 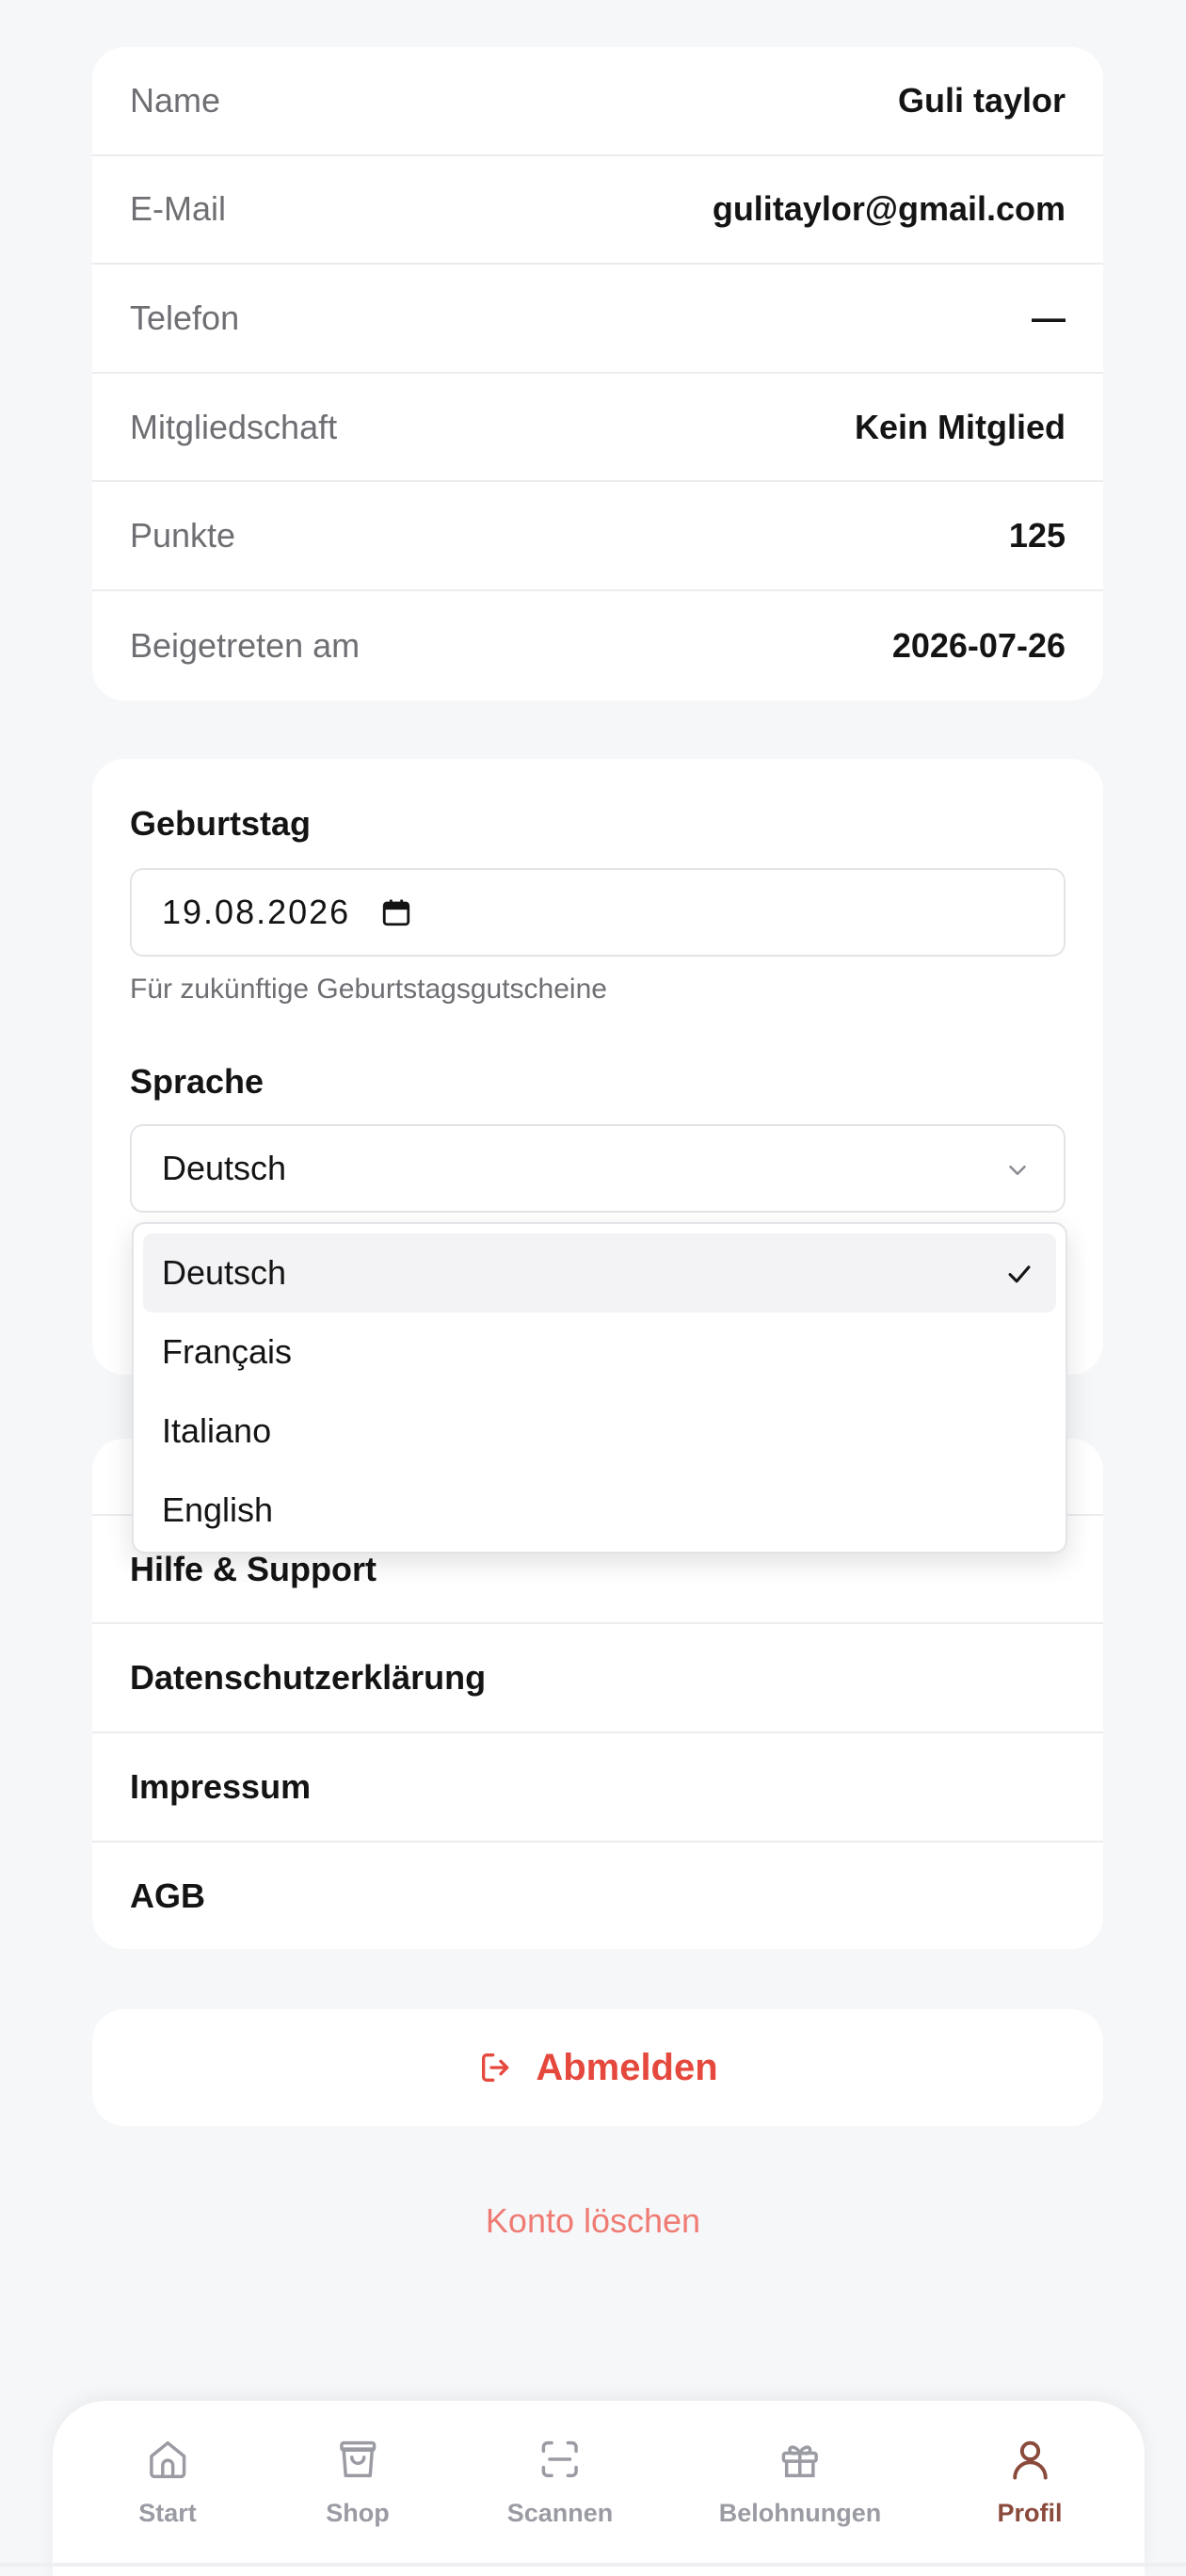 What do you see at coordinates (597, 211) in the screenshot?
I see `info-row-email: E-Mail gulitaylor@gmail.com` at bounding box center [597, 211].